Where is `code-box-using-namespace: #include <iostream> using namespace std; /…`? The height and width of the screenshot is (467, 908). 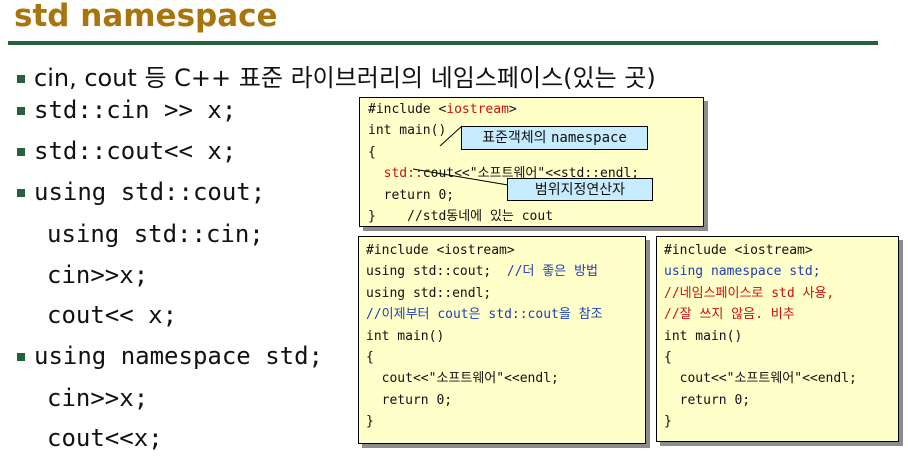
code-box-using-namespace: #include <iostream> using namespace std; /… is located at coordinates (777, 339).